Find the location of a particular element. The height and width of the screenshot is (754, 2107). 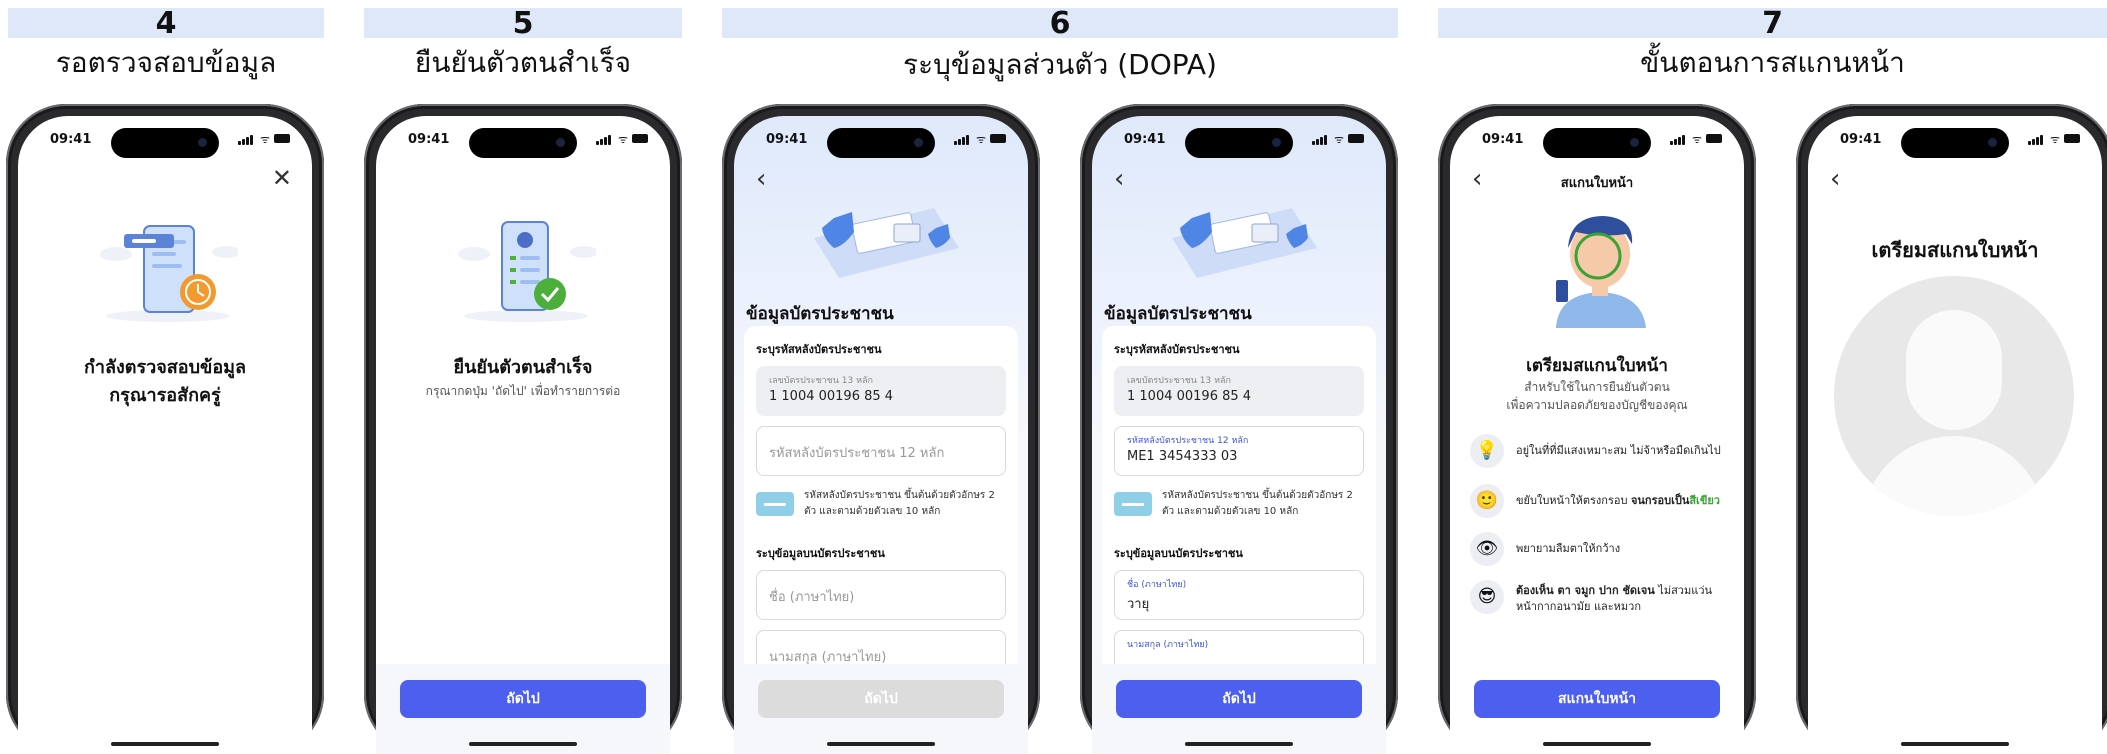

laser-code-input: รหัสหลังบัตรประชาชน 12 หลัก is located at coordinates (881, 451).